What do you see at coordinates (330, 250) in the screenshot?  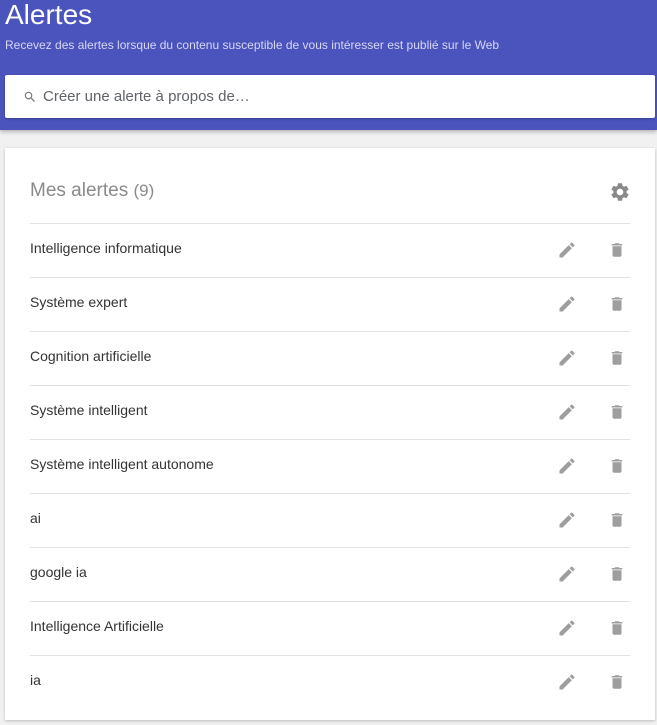 I see `alert-row: Intelligence informatique` at bounding box center [330, 250].